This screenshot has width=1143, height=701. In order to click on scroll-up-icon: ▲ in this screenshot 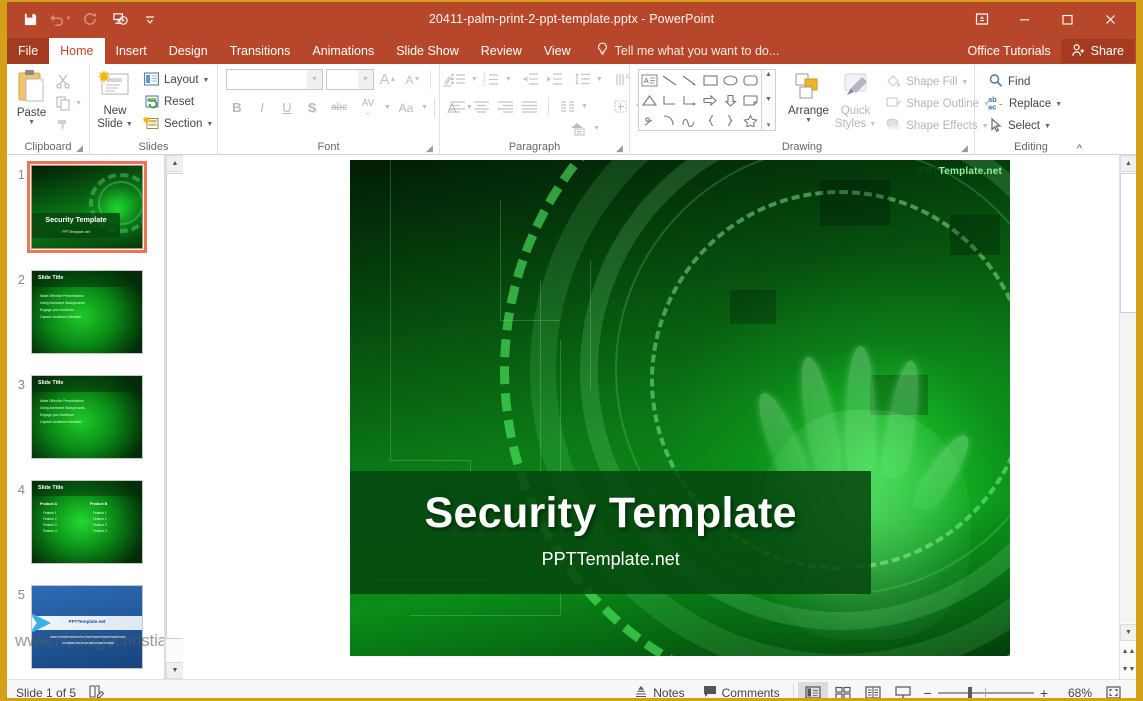, I will do `click(1128, 163)`.